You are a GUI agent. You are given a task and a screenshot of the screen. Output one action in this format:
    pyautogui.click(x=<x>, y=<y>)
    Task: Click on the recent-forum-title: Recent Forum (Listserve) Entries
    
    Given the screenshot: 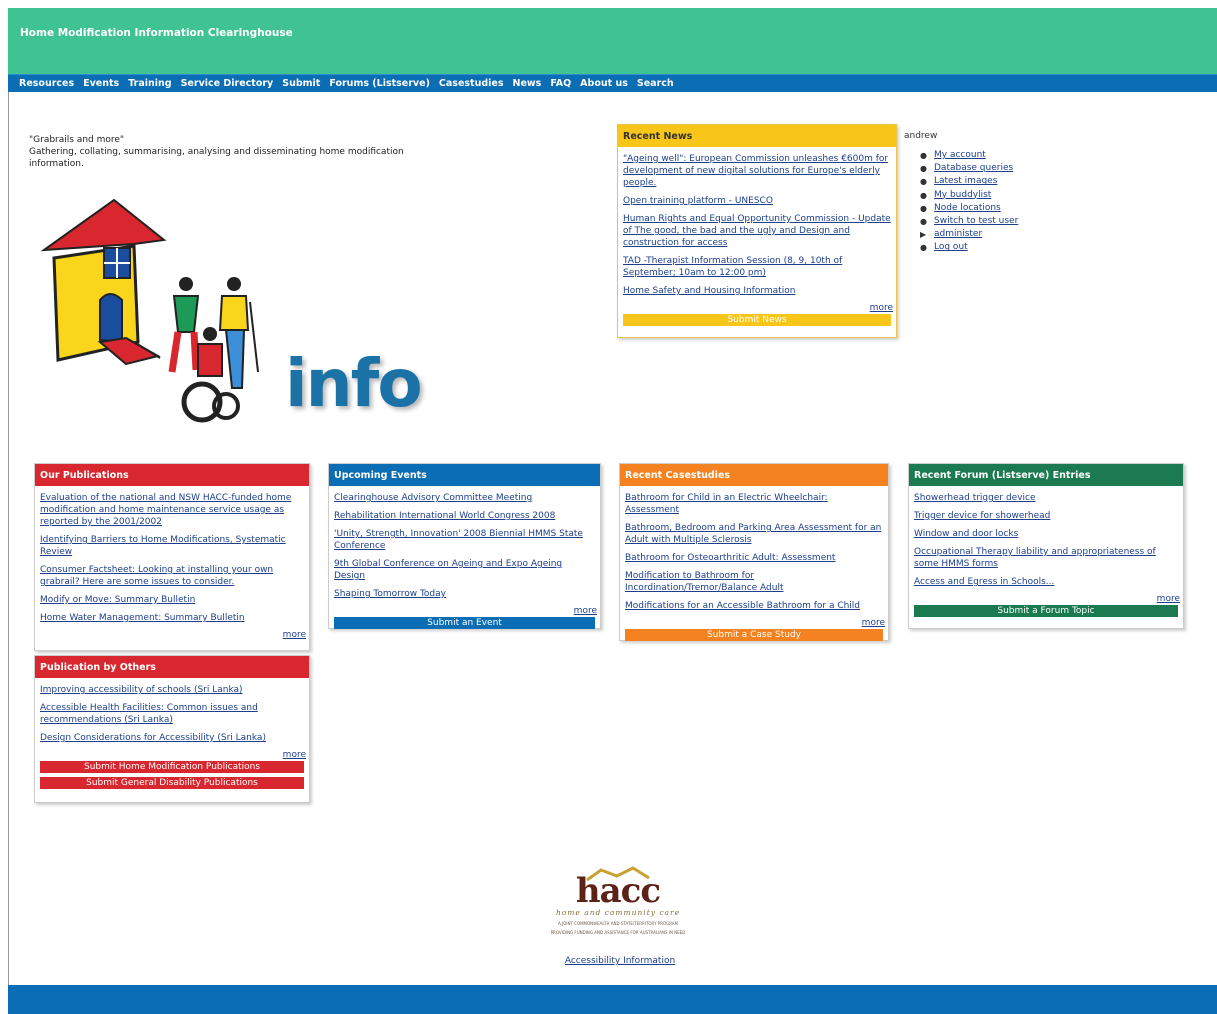 What is the action you would take?
    pyautogui.click(x=1046, y=475)
    